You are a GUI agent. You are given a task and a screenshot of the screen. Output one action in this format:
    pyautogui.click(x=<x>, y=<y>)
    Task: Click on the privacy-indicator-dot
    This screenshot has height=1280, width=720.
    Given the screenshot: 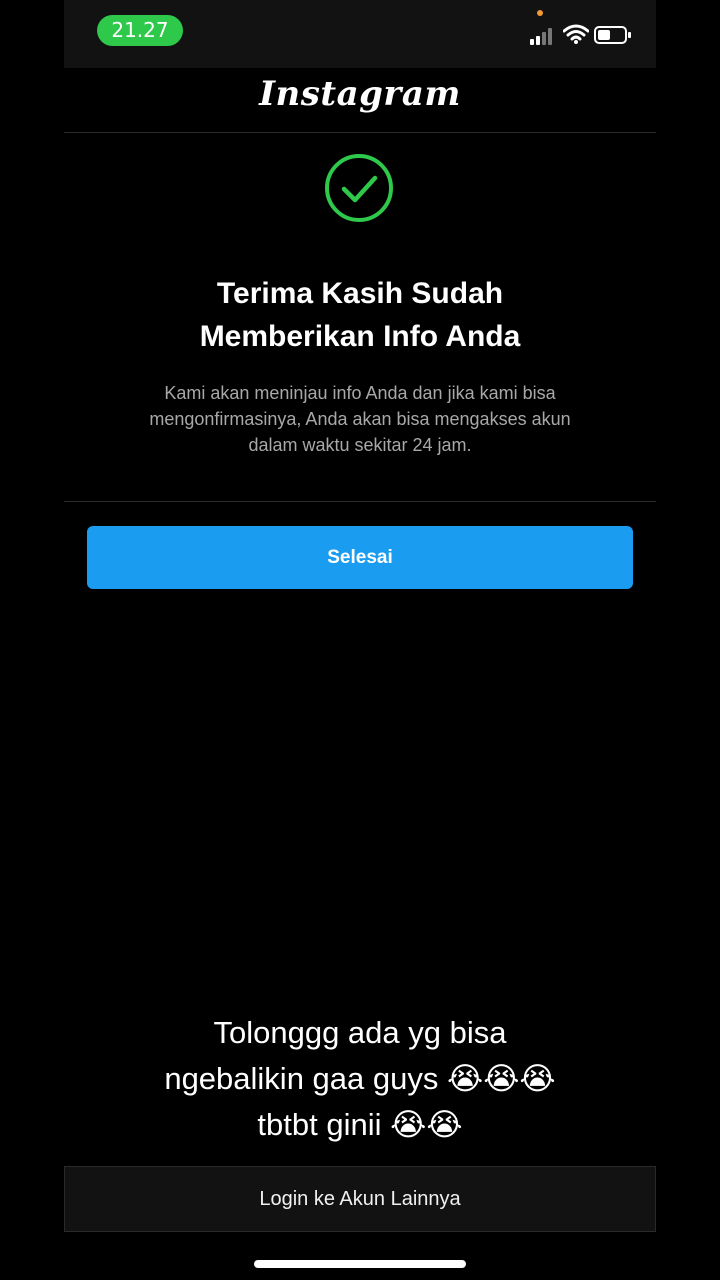 What is the action you would take?
    pyautogui.click(x=540, y=13)
    